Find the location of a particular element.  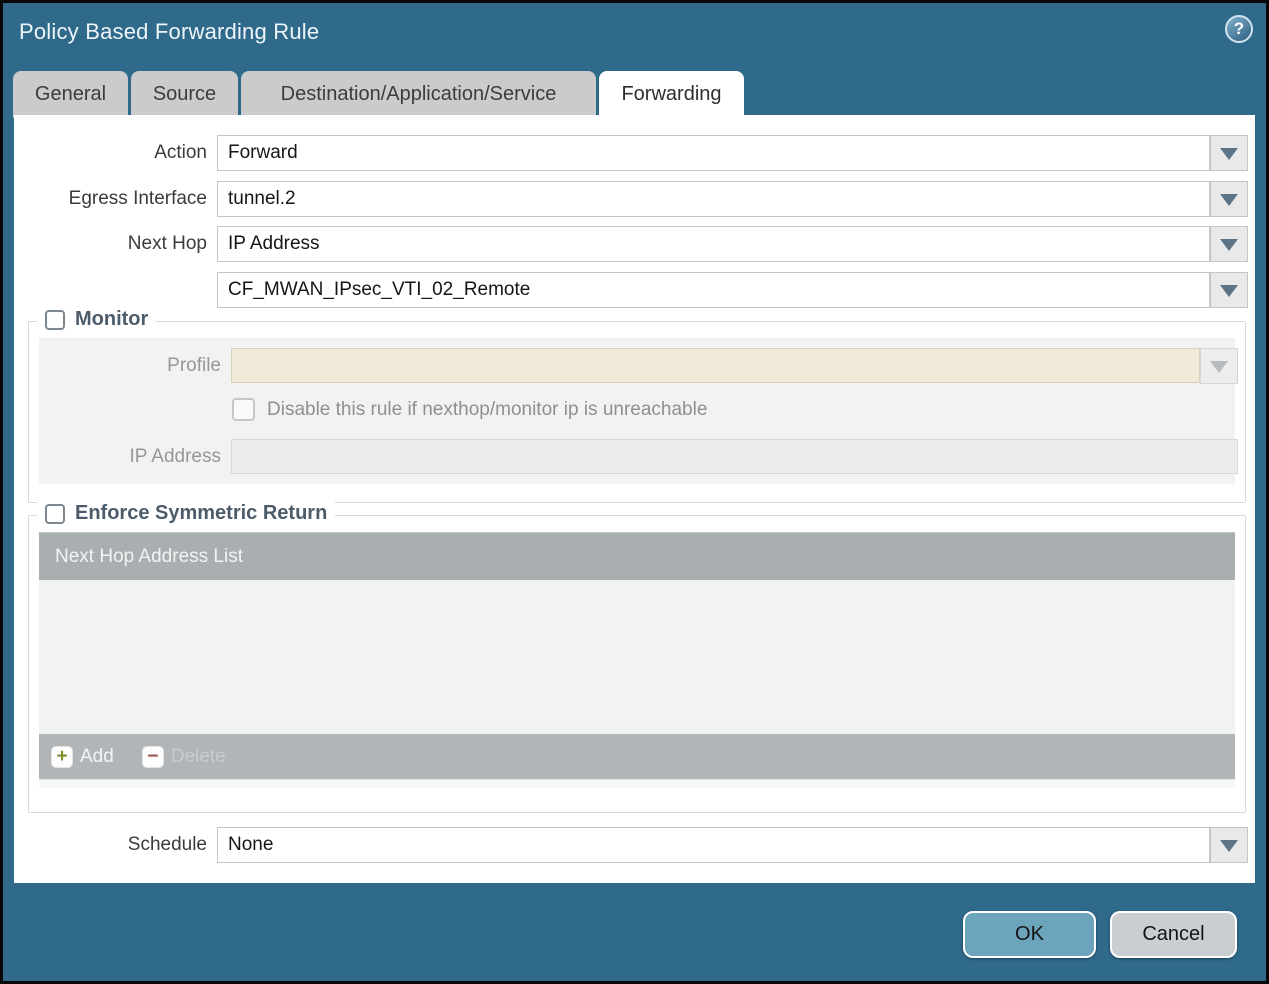

monitor-legend-label: Monitor is located at coordinates (112, 319).